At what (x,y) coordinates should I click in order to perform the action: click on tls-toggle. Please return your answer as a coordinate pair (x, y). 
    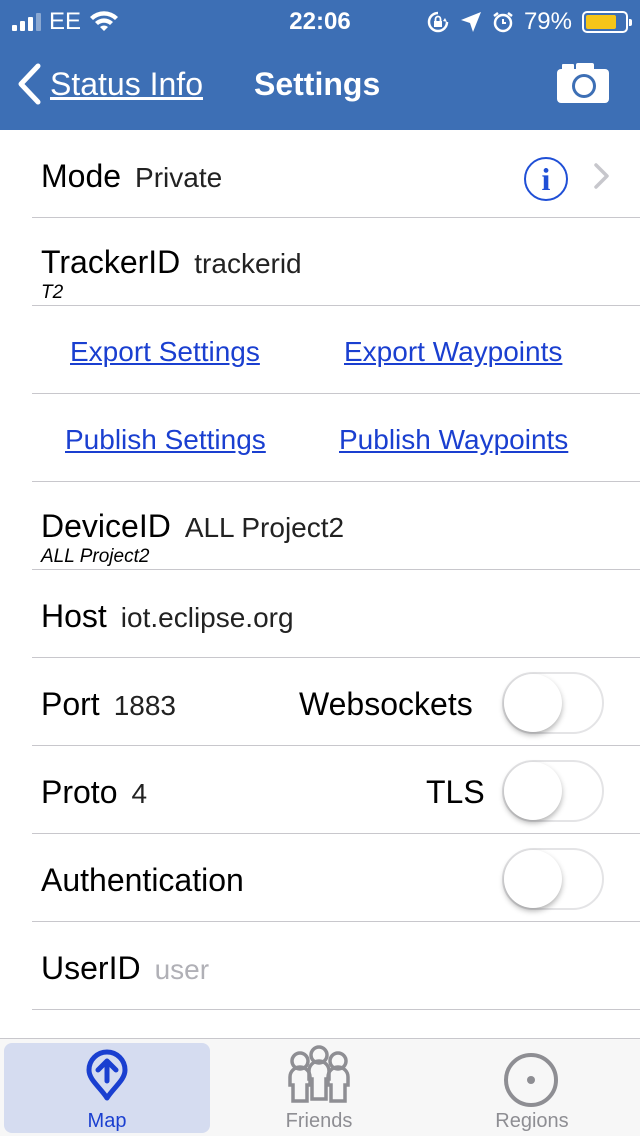
    Looking at the image, I should click on (553, 791).